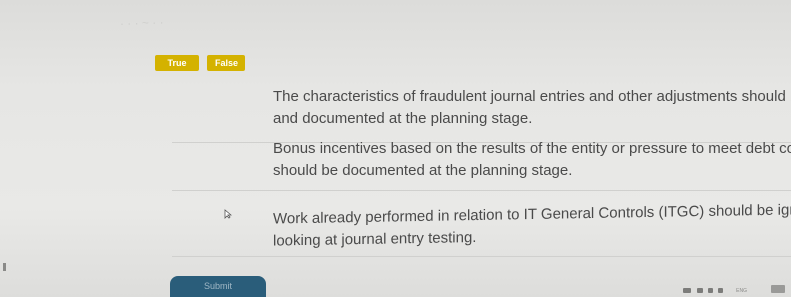  Describe the element at coordinates (177, 63) in the screenshot. I see `true-option-button: True` at that location.